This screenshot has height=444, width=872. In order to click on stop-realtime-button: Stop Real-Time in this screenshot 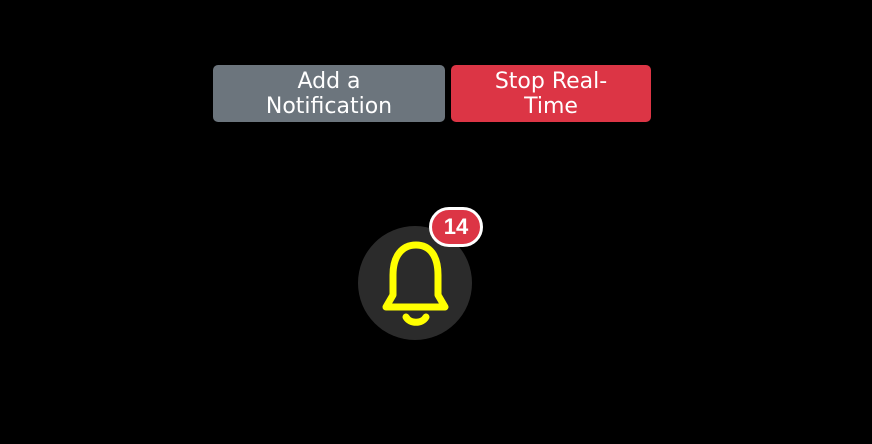, I will do `click(551, 93)`.